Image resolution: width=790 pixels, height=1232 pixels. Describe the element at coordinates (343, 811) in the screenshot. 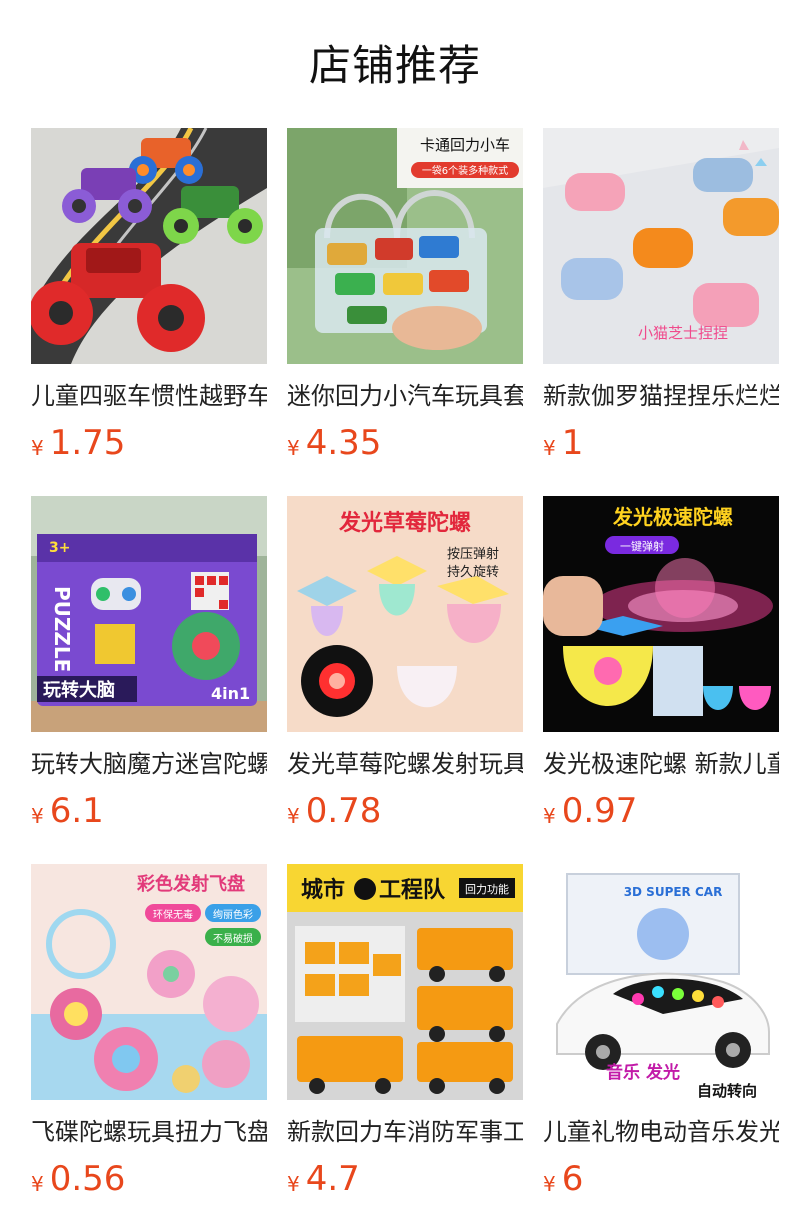

I see `price-amount: 0.78` at that location.